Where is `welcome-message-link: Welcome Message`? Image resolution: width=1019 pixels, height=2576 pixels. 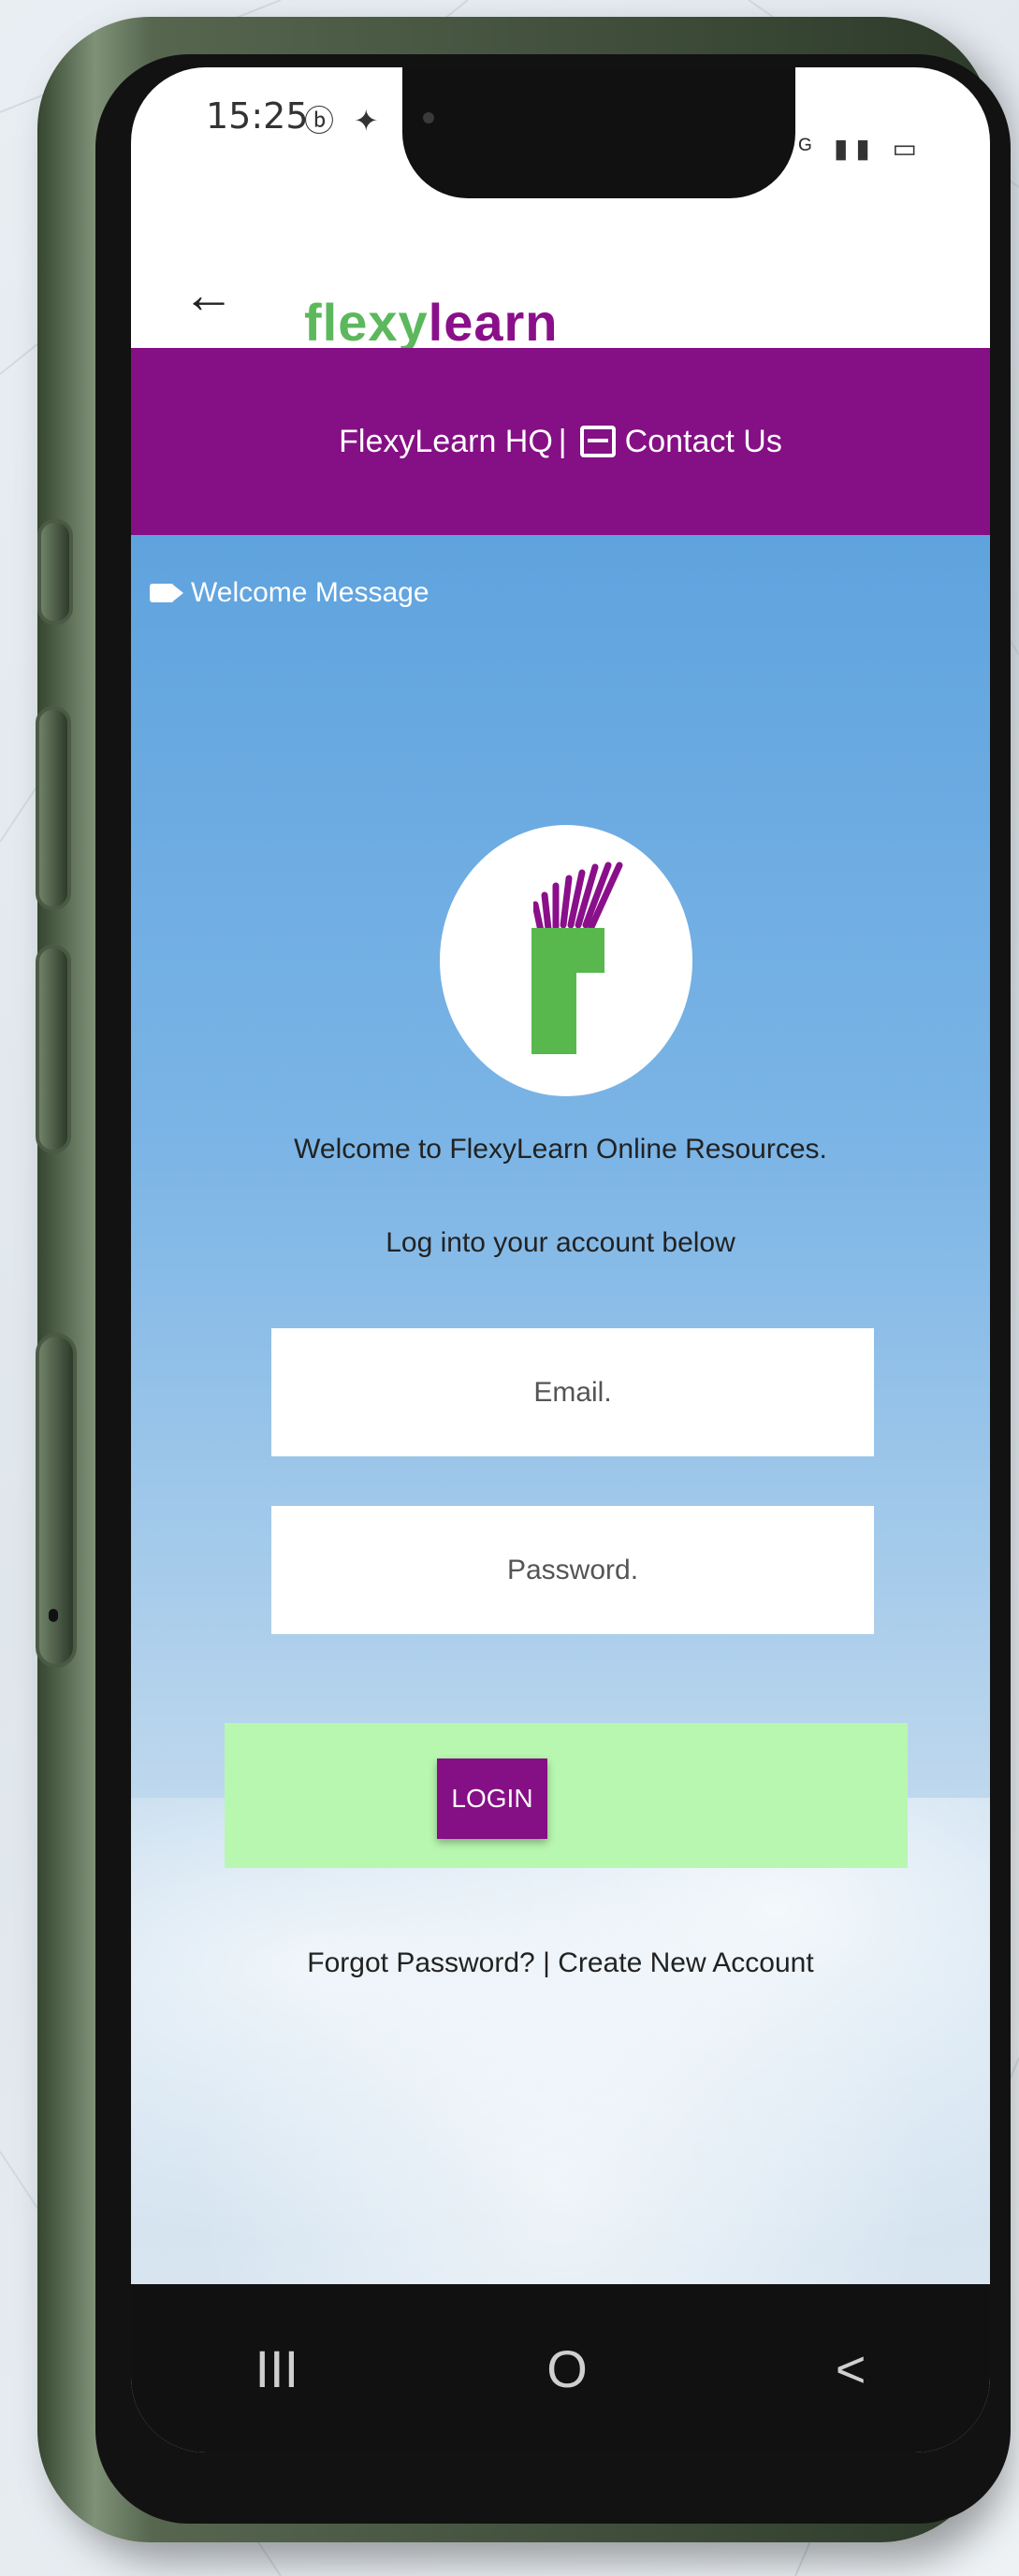 welcome-message-link: Welcome Message is located at coordinates (289, 593).